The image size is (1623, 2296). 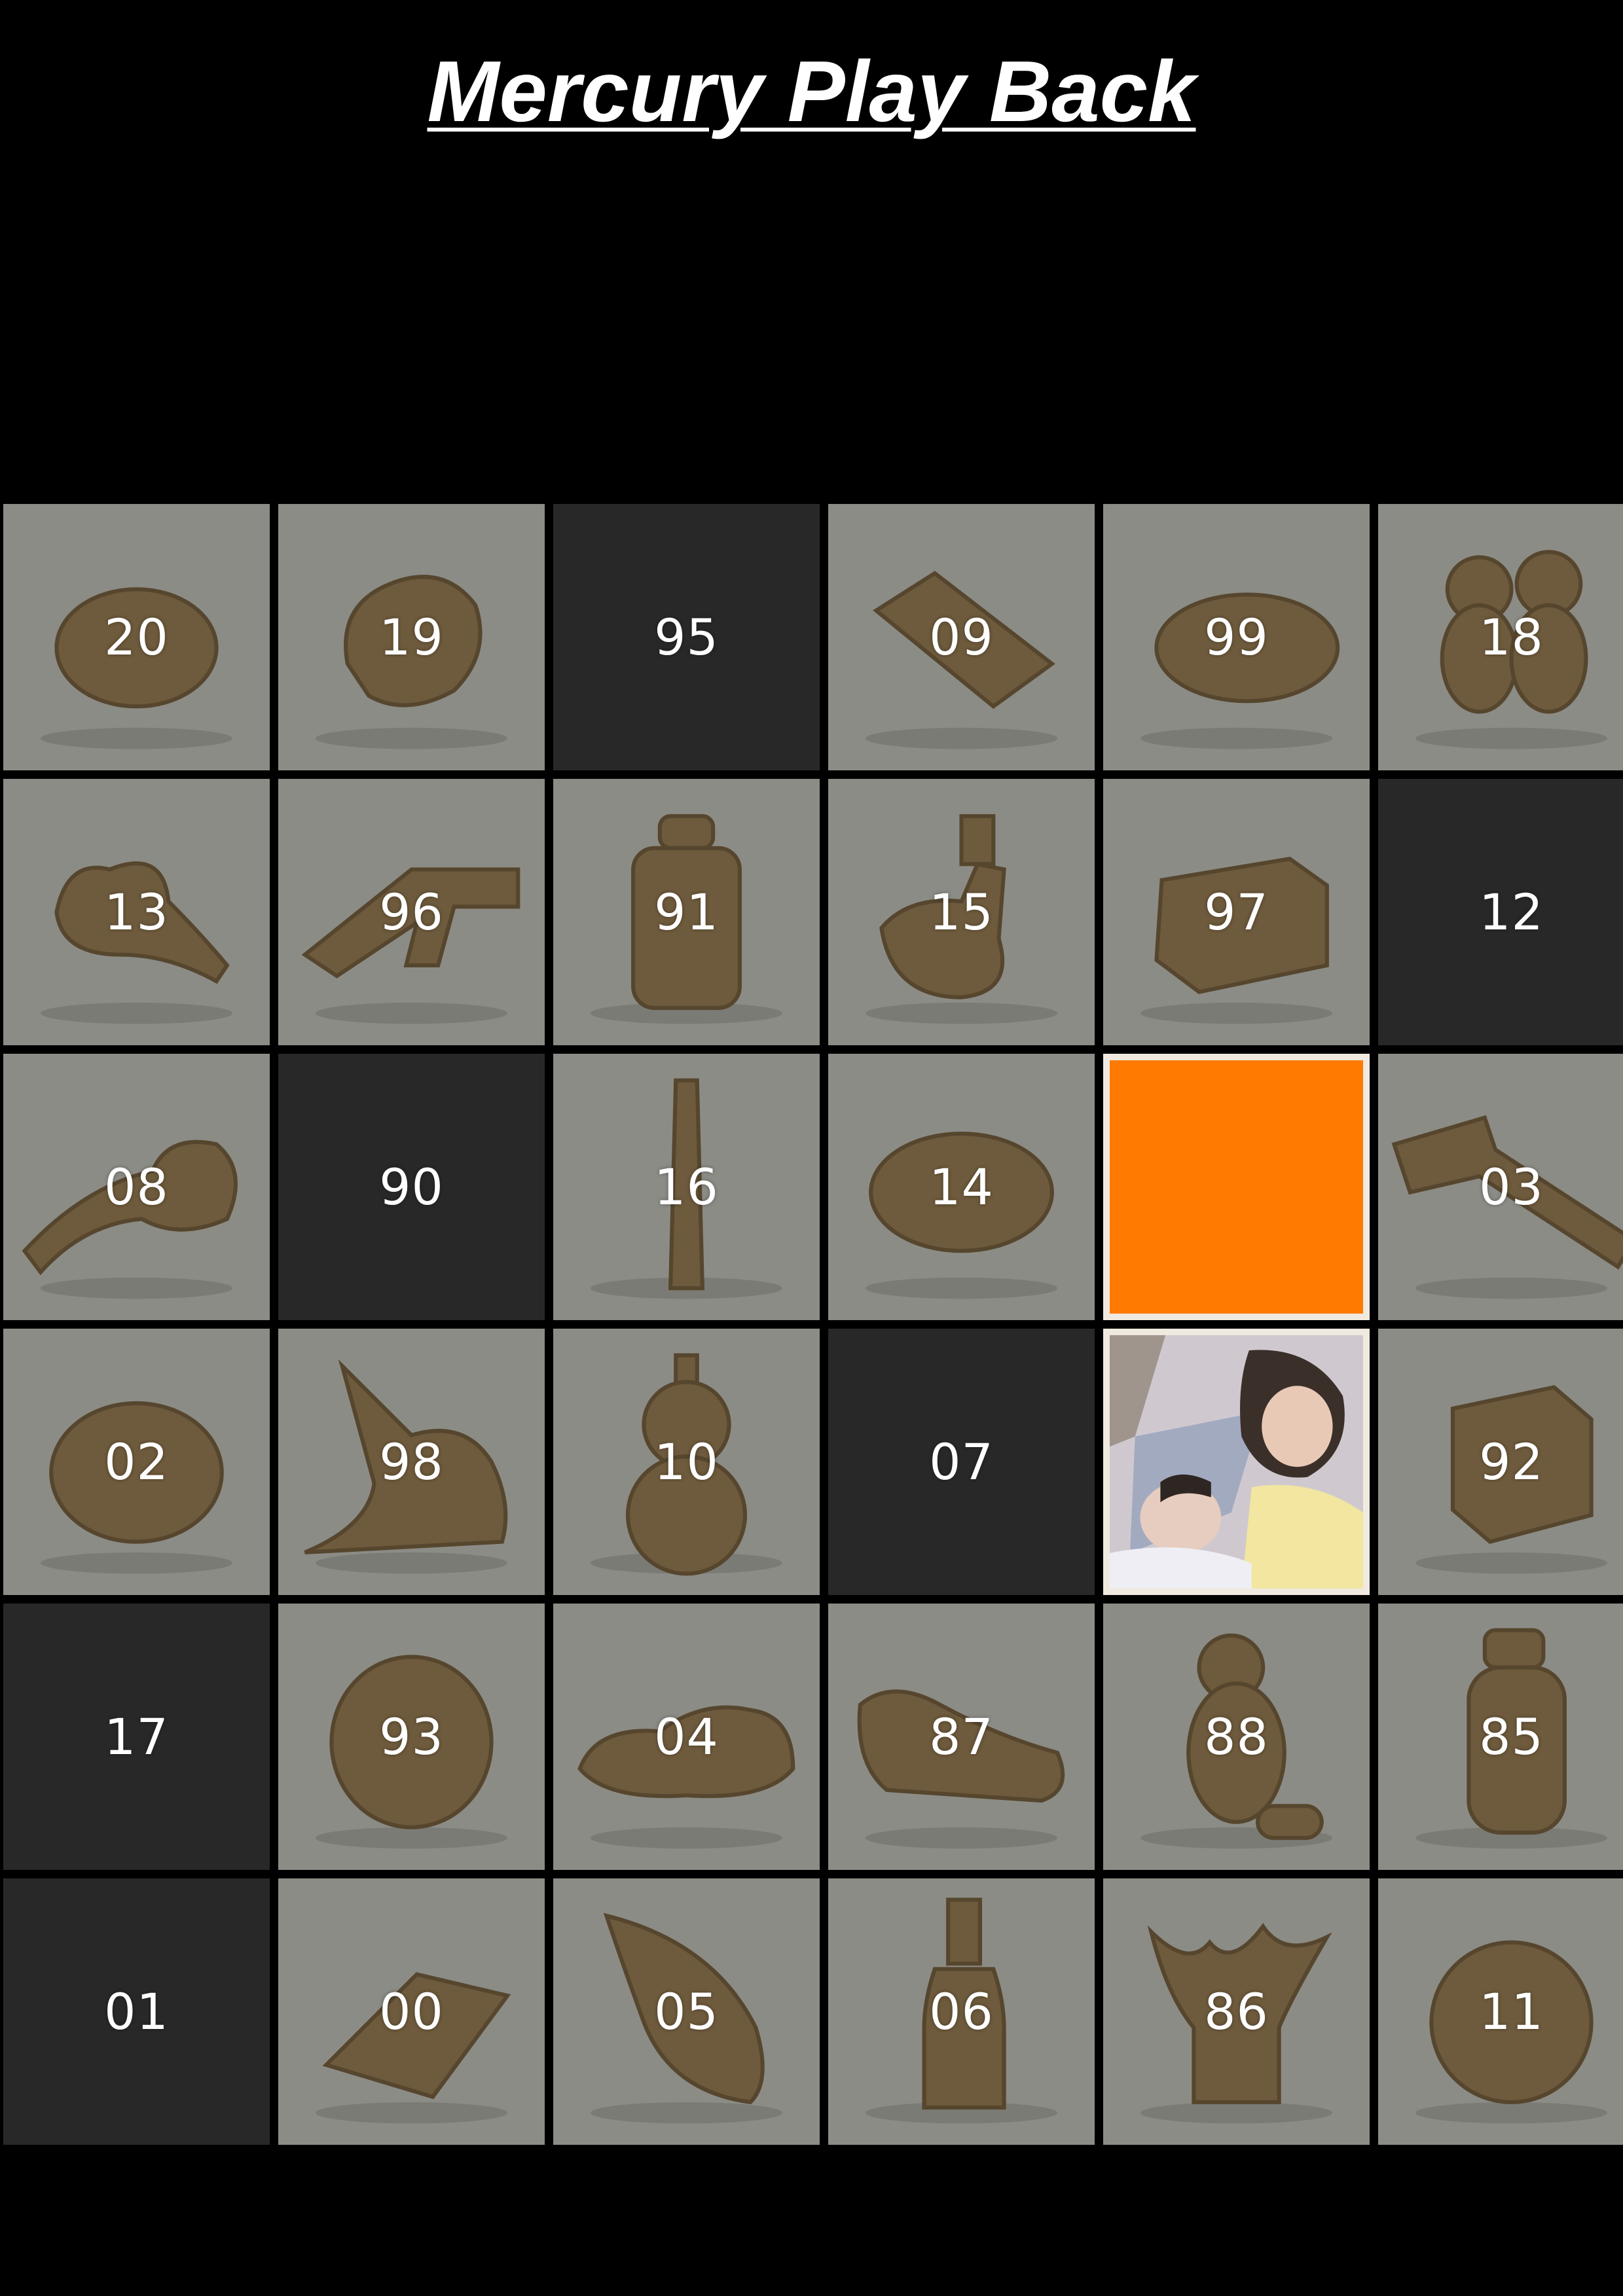 I want to click on tile-number: 09, so click(x=961, y=637).